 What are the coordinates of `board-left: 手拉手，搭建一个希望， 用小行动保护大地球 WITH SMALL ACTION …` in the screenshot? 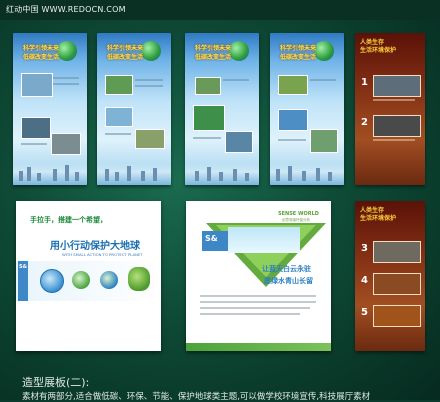 It's located at (88, 276).